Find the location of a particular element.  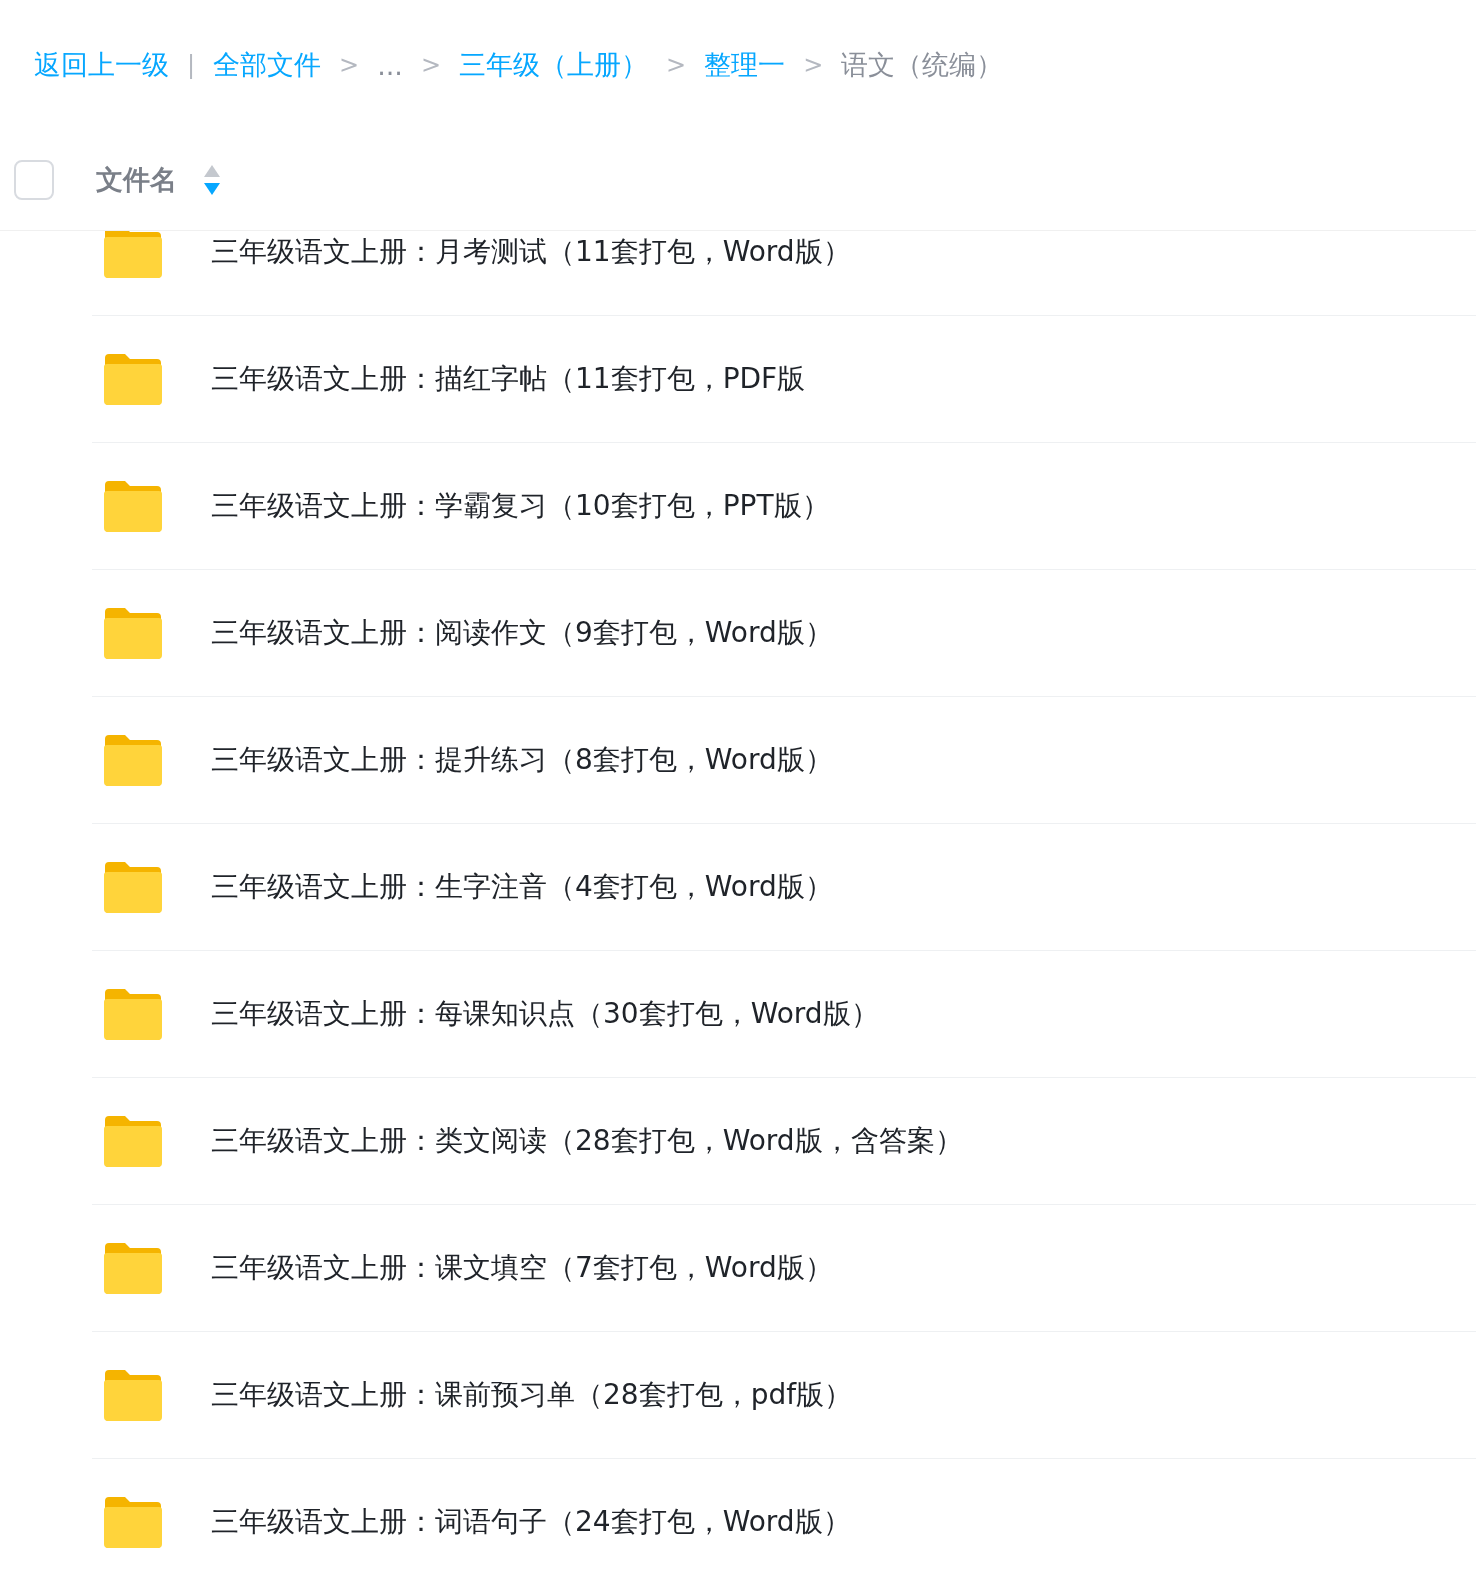

file-row: 三年级语文上册：生字注音（4套打包，Word版） is located at coordinates (784, 887).